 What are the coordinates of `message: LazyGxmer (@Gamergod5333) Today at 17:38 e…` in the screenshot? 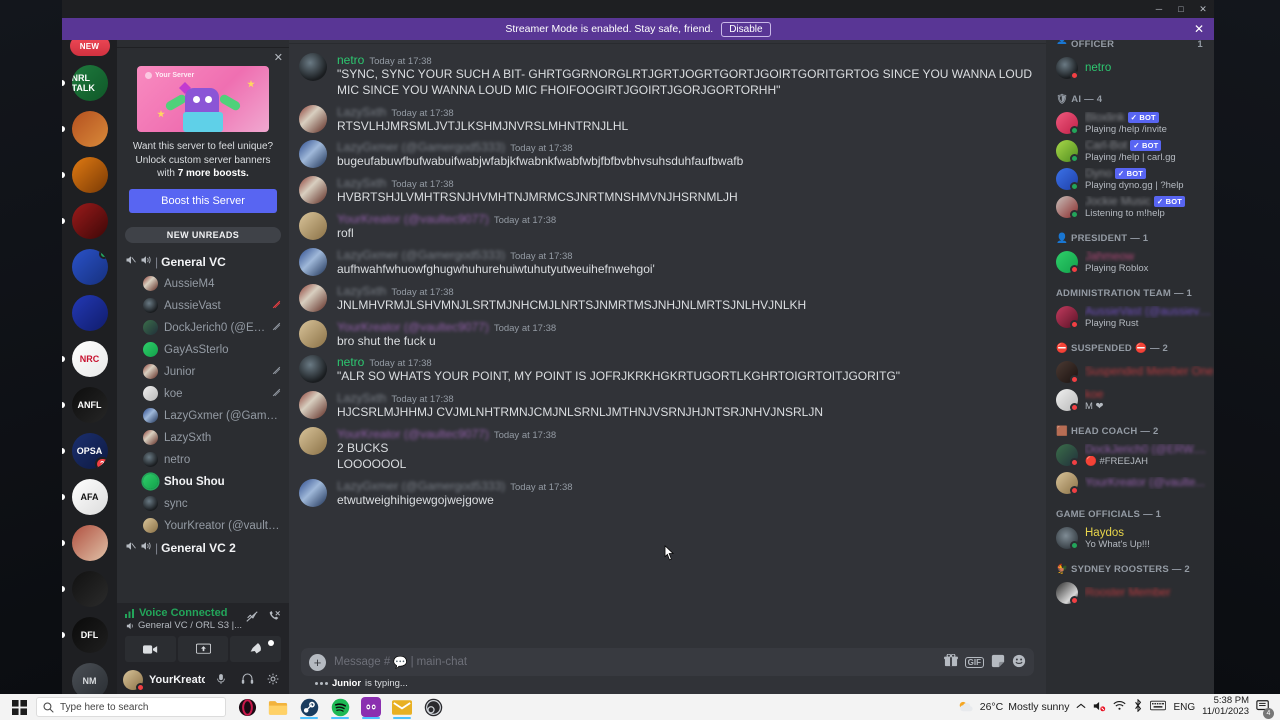 It's located at (667, 494).